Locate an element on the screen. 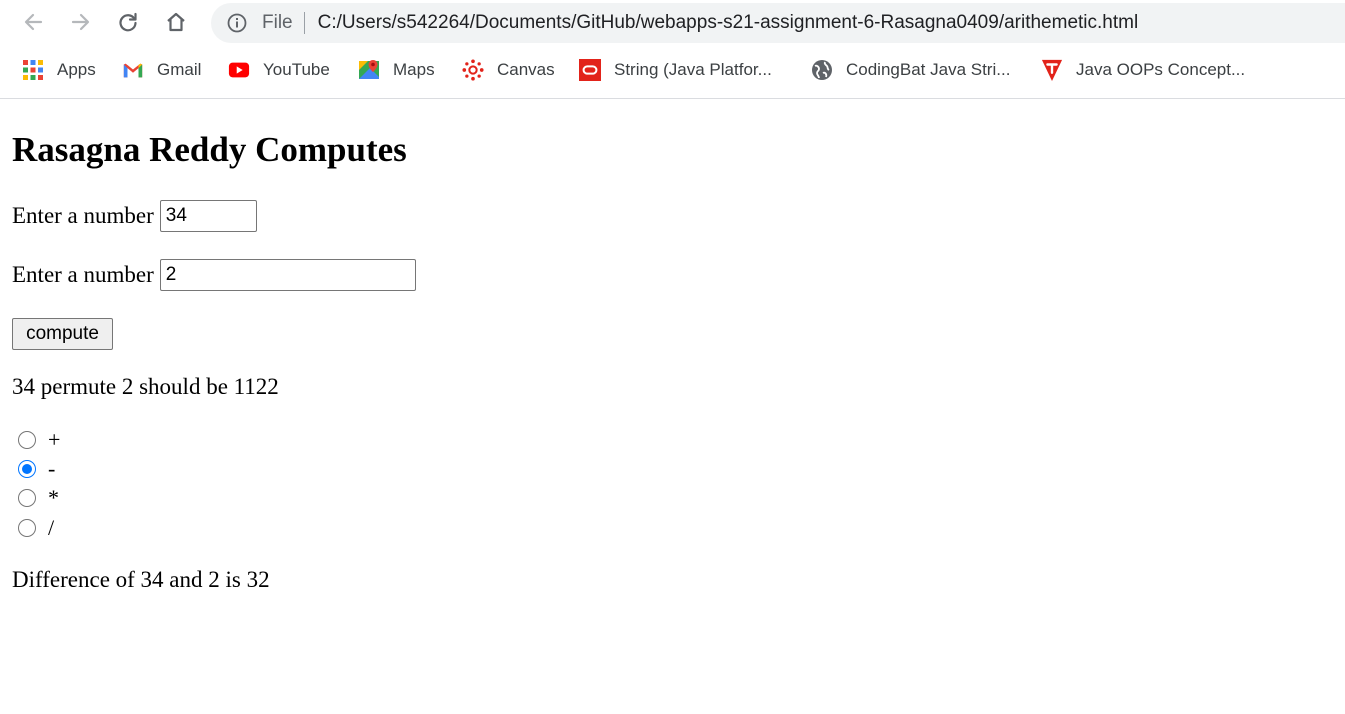 This screenshot has width=1345, height=714. arrow-left-icon is located at coordinates (33, 22).